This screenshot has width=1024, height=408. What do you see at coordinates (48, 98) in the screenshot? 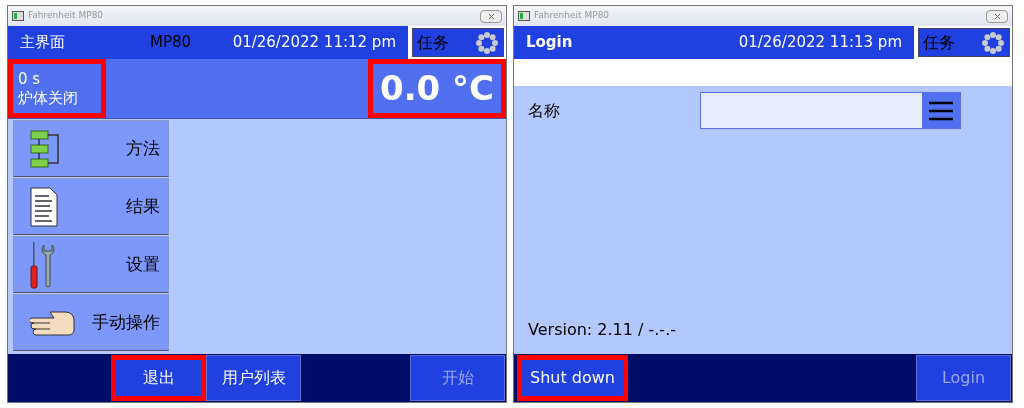
I see `furnace-state: 炉体关闭` at bounding box center [48, 98].